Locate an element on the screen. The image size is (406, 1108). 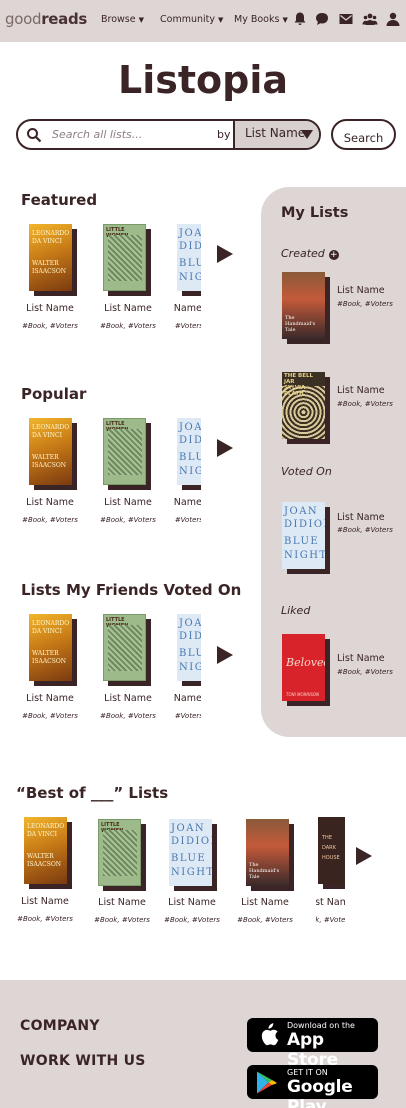
my-lists-liked-heading: Liked is located at coordinates (296, 610).